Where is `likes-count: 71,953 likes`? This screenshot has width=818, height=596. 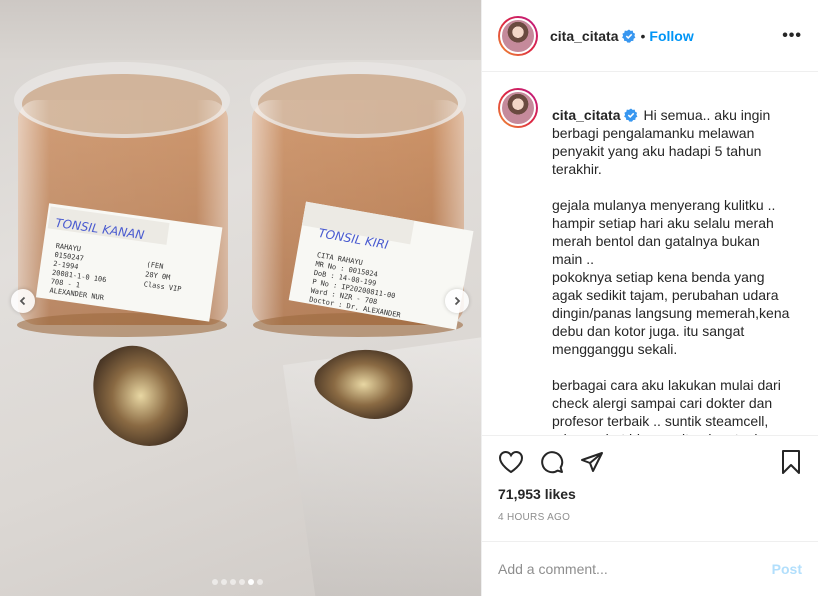 likes-count: 71,953 likes is located at coordinates (650, 494).